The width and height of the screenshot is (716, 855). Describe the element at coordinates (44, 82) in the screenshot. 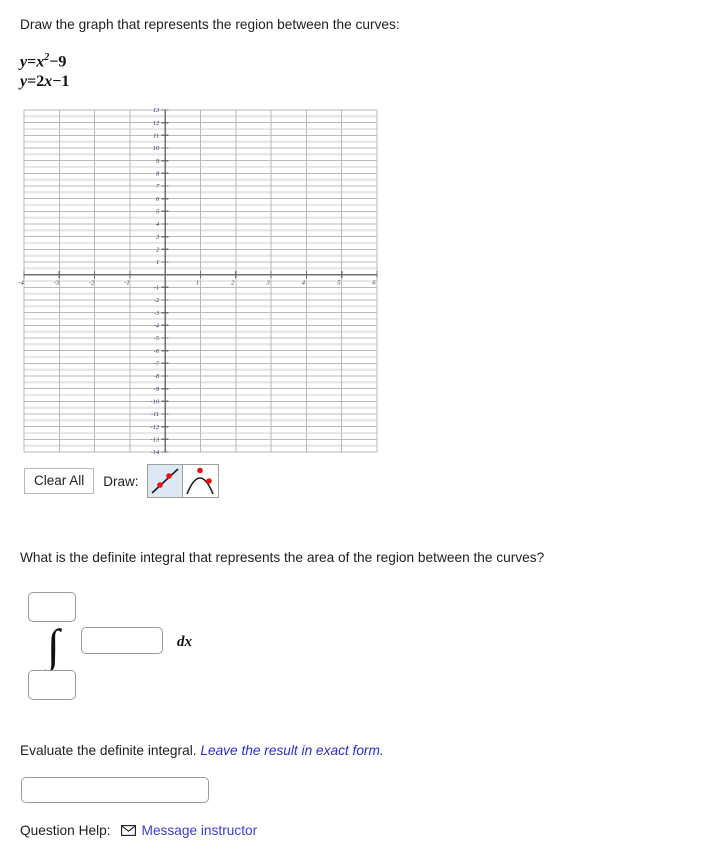

I see `equation-2: y=2x−1` at that location.